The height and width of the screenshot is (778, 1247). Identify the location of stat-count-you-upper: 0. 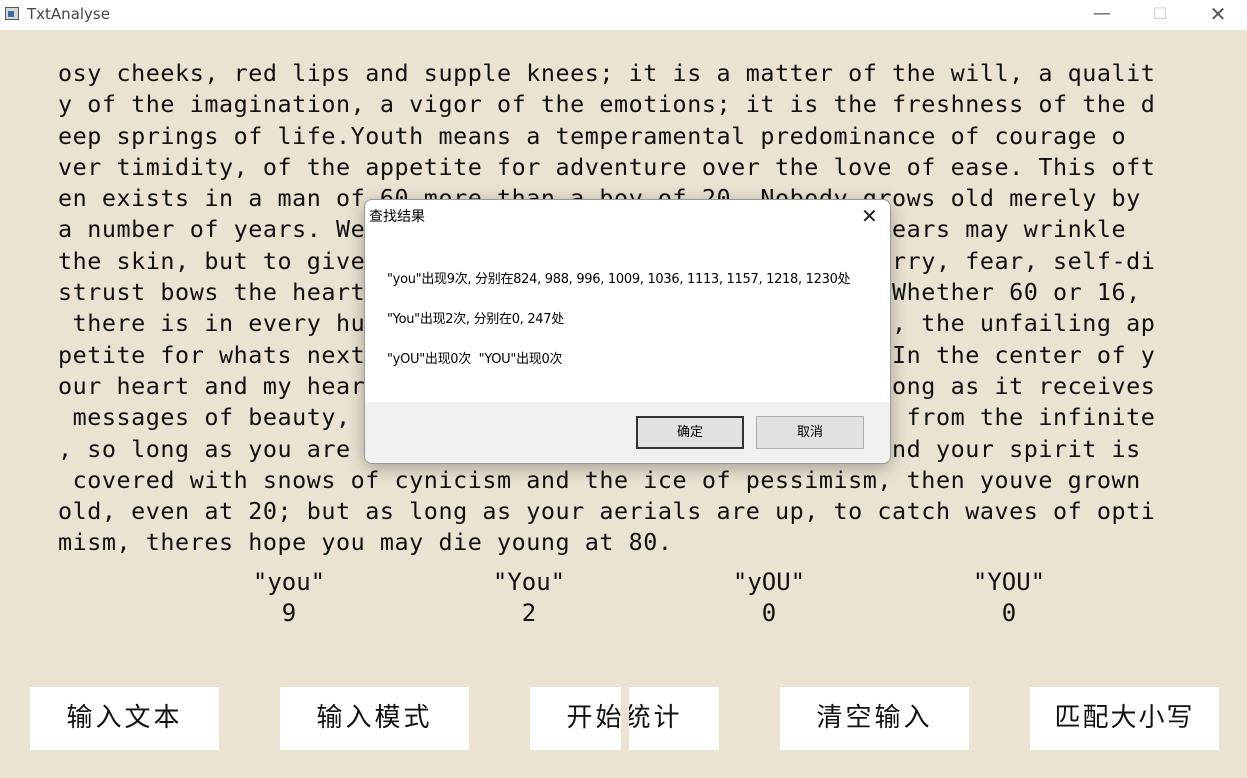
(1009, 613).